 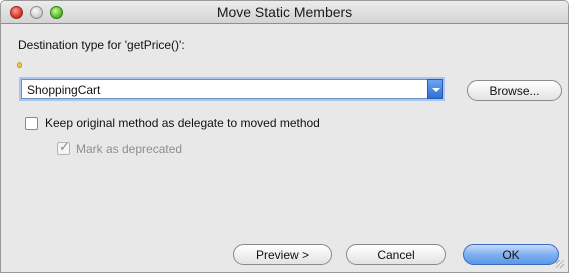 I want to click on mark-deprecated-checkbox: ✓, so click(x=63, y=147).